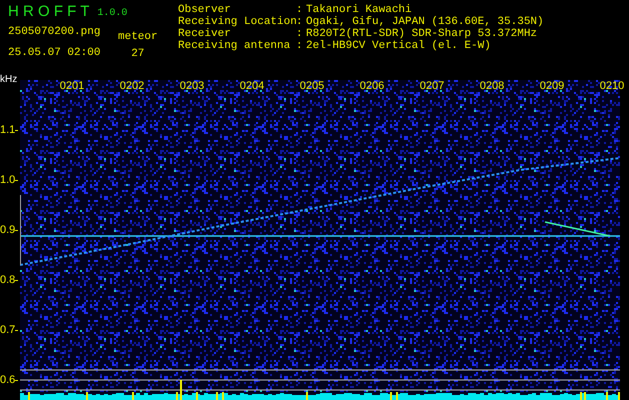 The width and height of the screenshot is (629, 400). I want to click on axis-label: 0.7, so click(8, 330).